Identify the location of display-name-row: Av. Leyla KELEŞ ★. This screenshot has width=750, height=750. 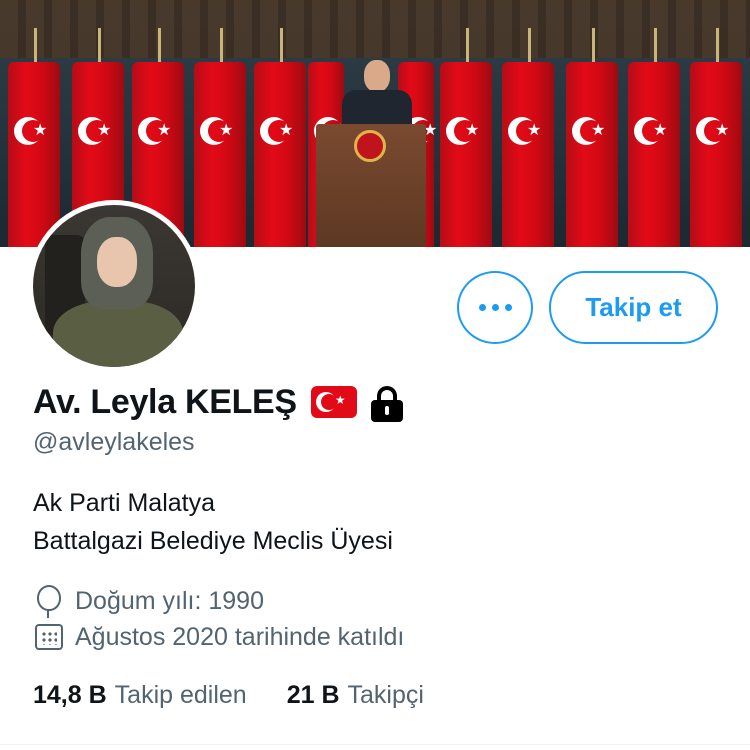
(220, 402).